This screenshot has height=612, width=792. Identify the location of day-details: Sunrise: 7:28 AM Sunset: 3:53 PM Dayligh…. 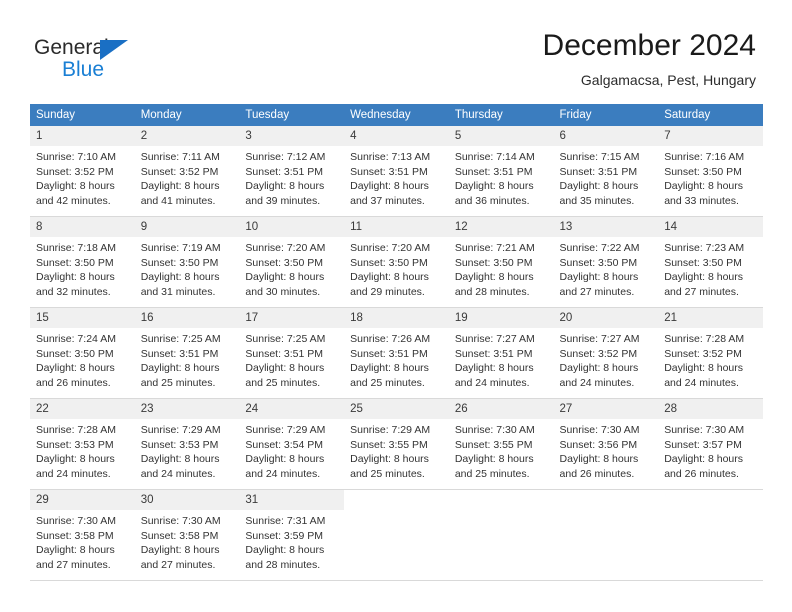
(82, 454).